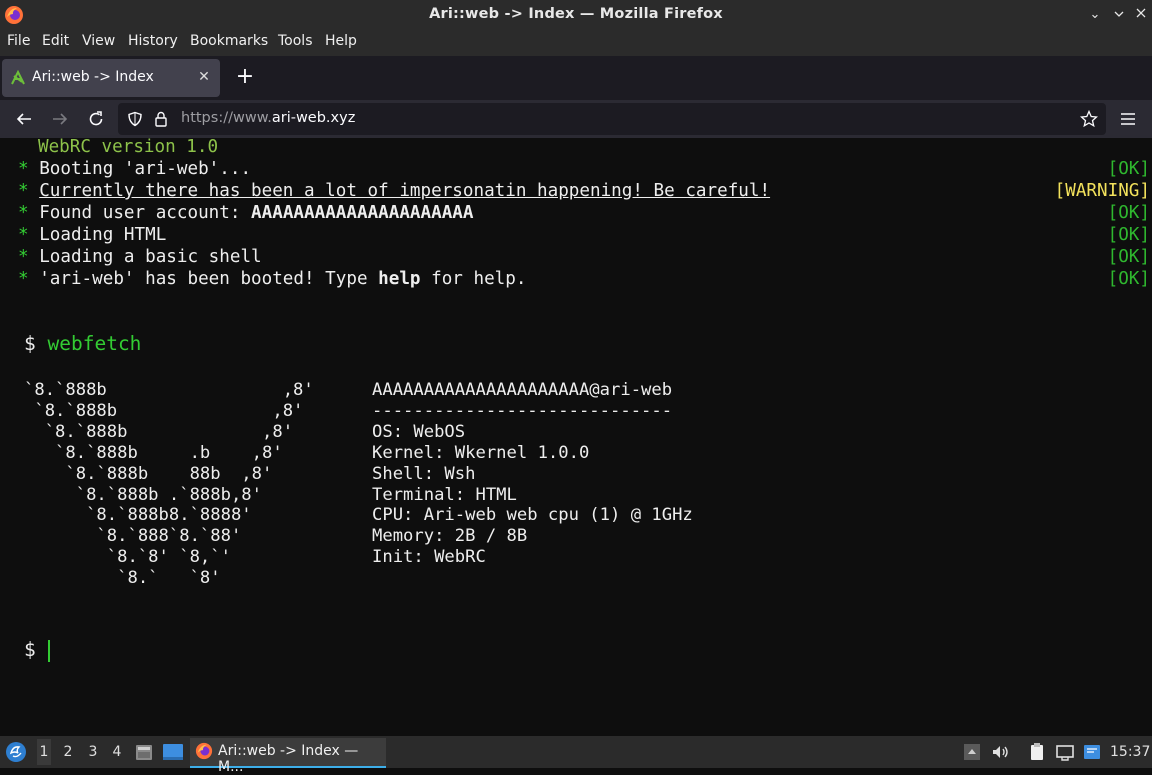 The width and height of the screenshot is (1152, 775). What do you see at coordinates (229, 41) in the screenshot?
I see `menu-bookmarks: Bookmarks` at bounding box center [229, 41].